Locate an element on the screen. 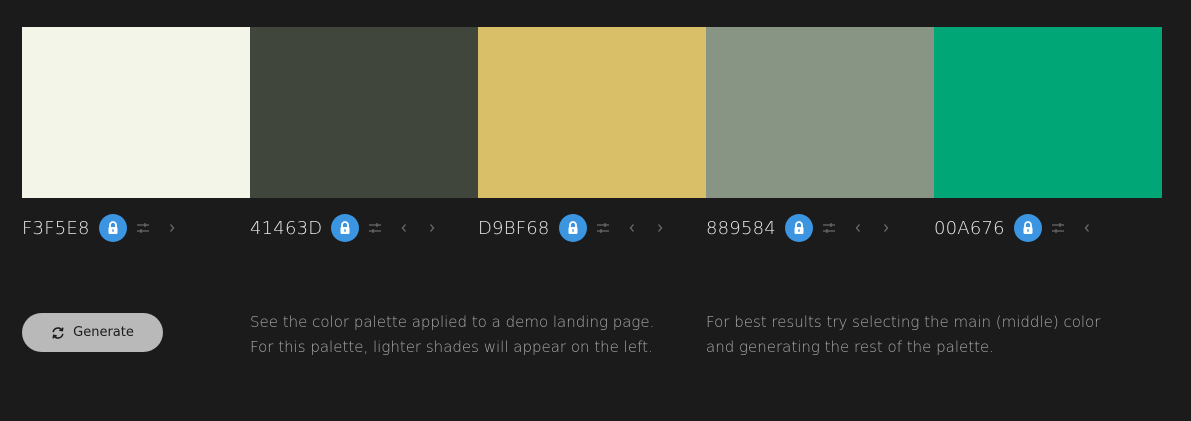 Image resolution: width=1191 pixels, height=421 pixels. swatch-controls-3: D9BF68 is located at coordinates (592, 228).